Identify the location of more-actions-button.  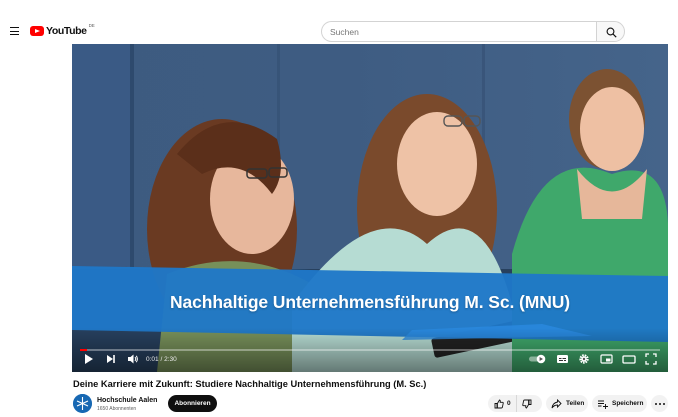
(659, 403).